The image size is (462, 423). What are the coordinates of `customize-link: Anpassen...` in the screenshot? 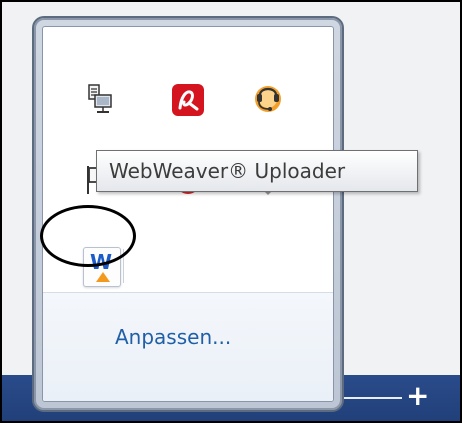 It's located at (173, 337).